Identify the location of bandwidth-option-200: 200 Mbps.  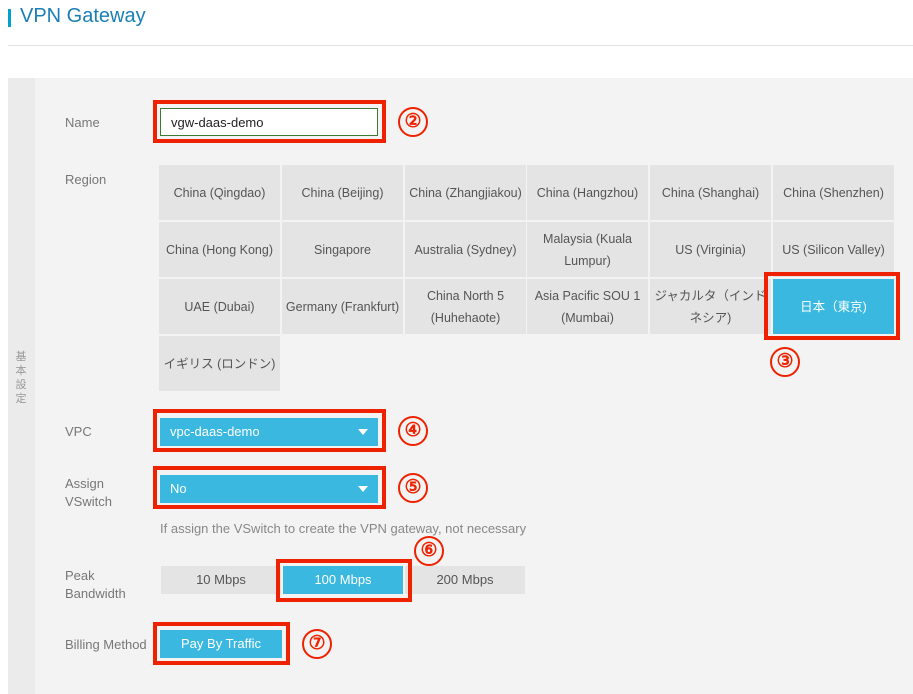
(465, 580).